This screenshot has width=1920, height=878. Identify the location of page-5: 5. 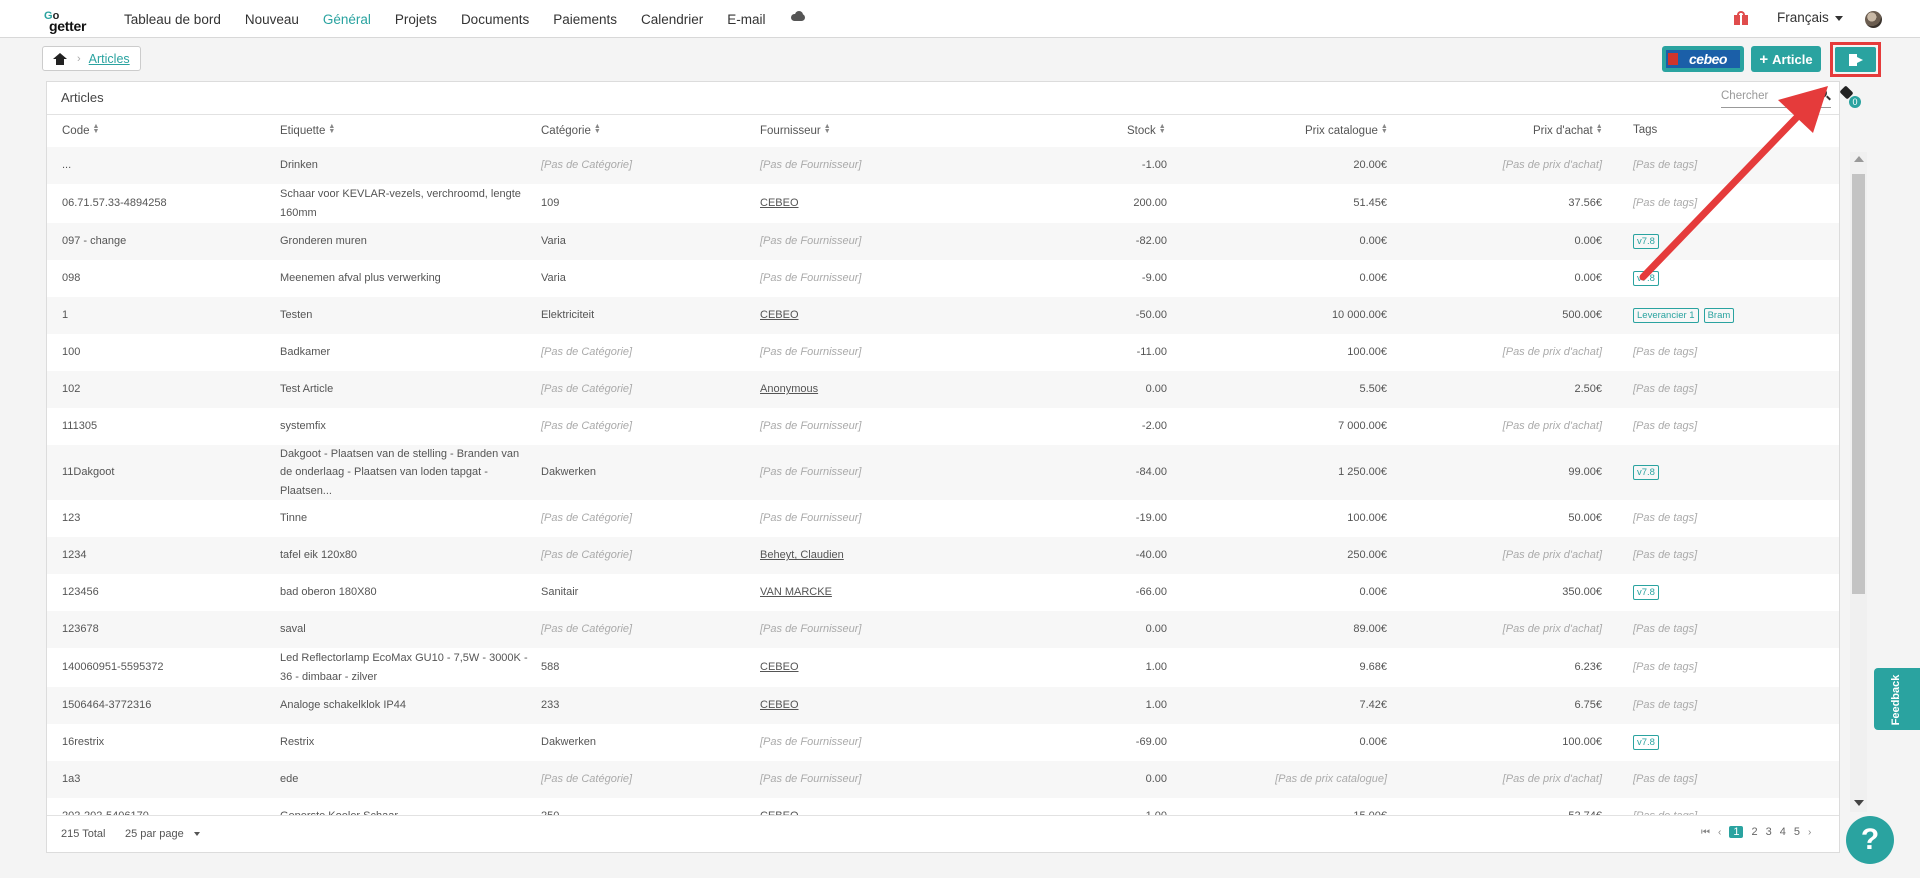
(1797, 832).